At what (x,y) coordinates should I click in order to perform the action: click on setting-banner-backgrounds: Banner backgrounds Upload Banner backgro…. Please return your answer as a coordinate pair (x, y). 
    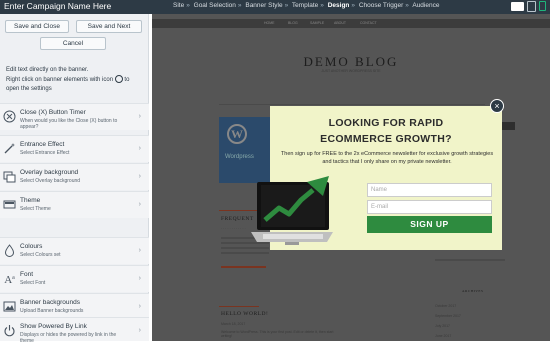
    Looking at the image, I should click on (74, 306).